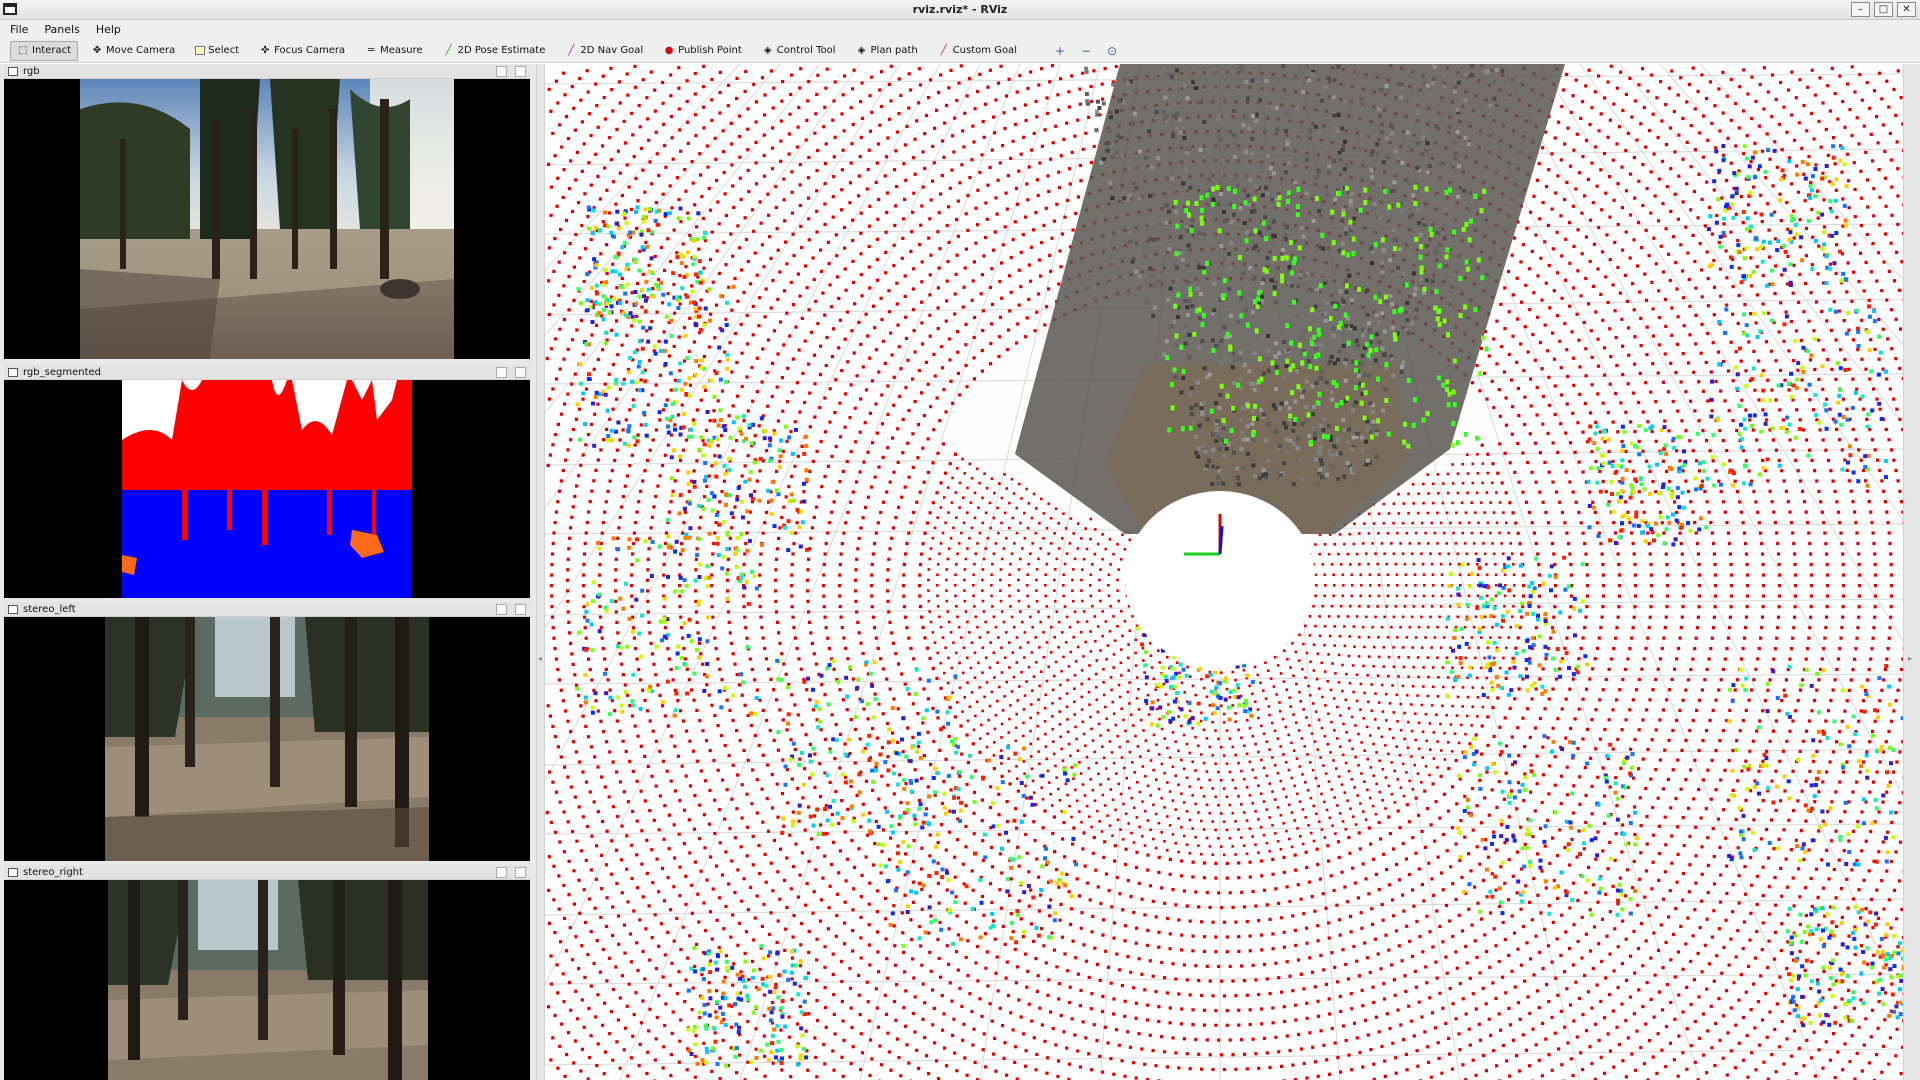 The image size is (1920, 1080). What do you see at coordinates (141, 50) in the screenshot?
I see `tool-label: Move Camera` at bounding box center [141, 50].